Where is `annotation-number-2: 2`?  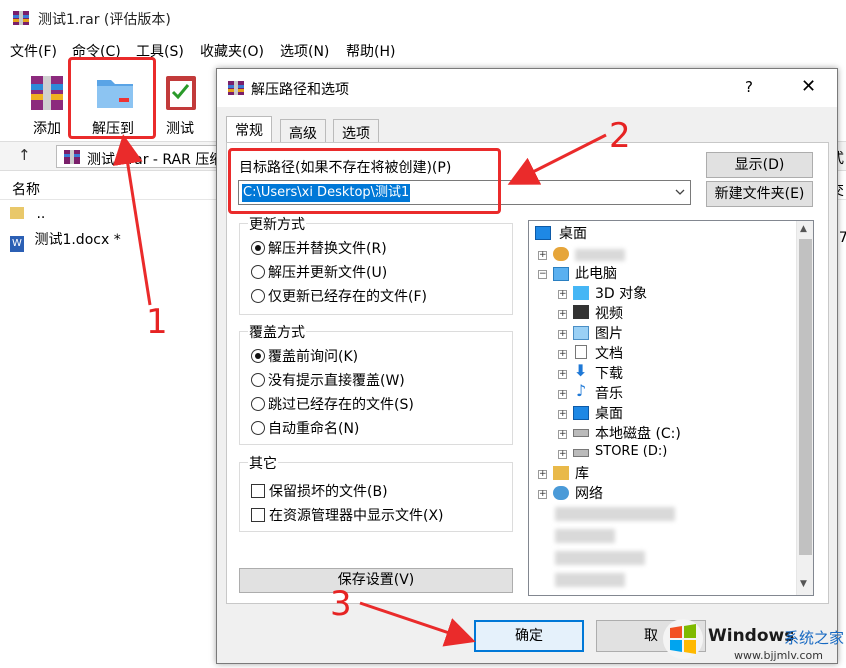 annotation-number-2: 2 is located at coordinates (620, 136).